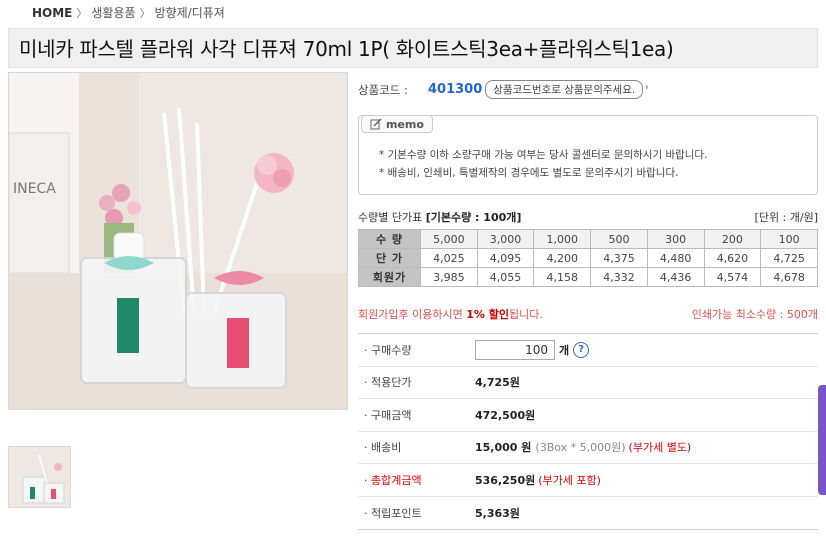 This screenshot has height=538, width=826. I want to click on points-value: 5,363원, so click(497, 513).